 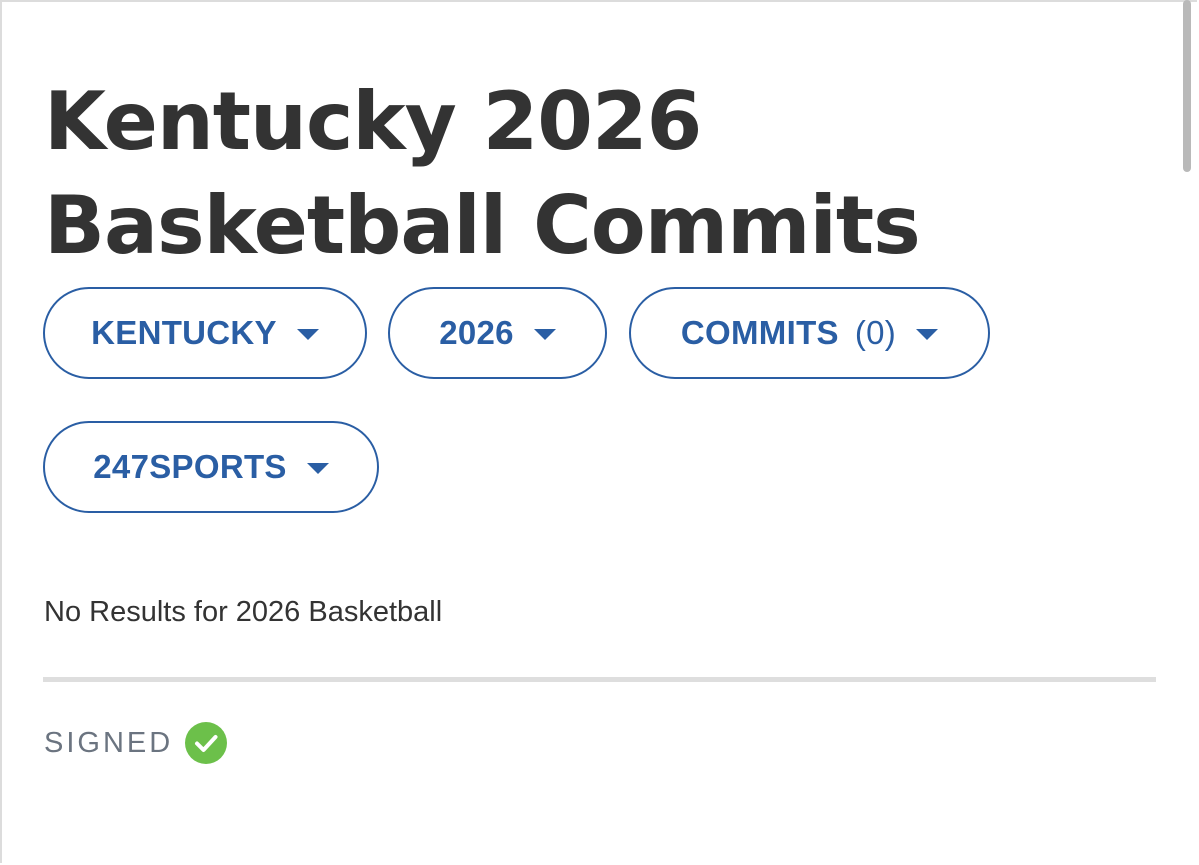 I want to click on no-results-message: No Results for 2026 Basketball, so click(x=243, y=612).